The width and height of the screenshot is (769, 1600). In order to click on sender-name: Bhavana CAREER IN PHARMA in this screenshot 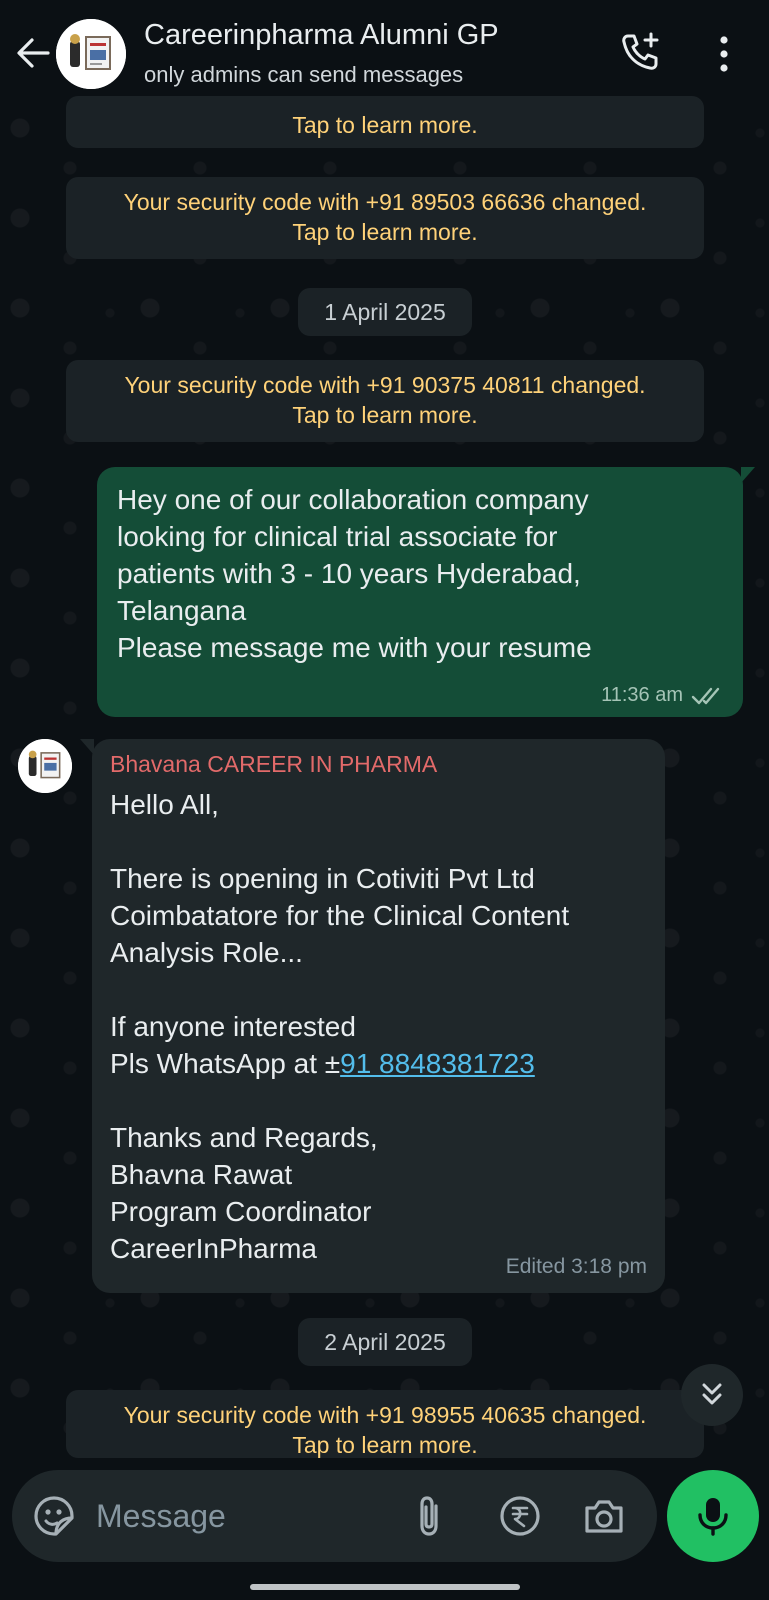, I will do `click(378, 764)`.